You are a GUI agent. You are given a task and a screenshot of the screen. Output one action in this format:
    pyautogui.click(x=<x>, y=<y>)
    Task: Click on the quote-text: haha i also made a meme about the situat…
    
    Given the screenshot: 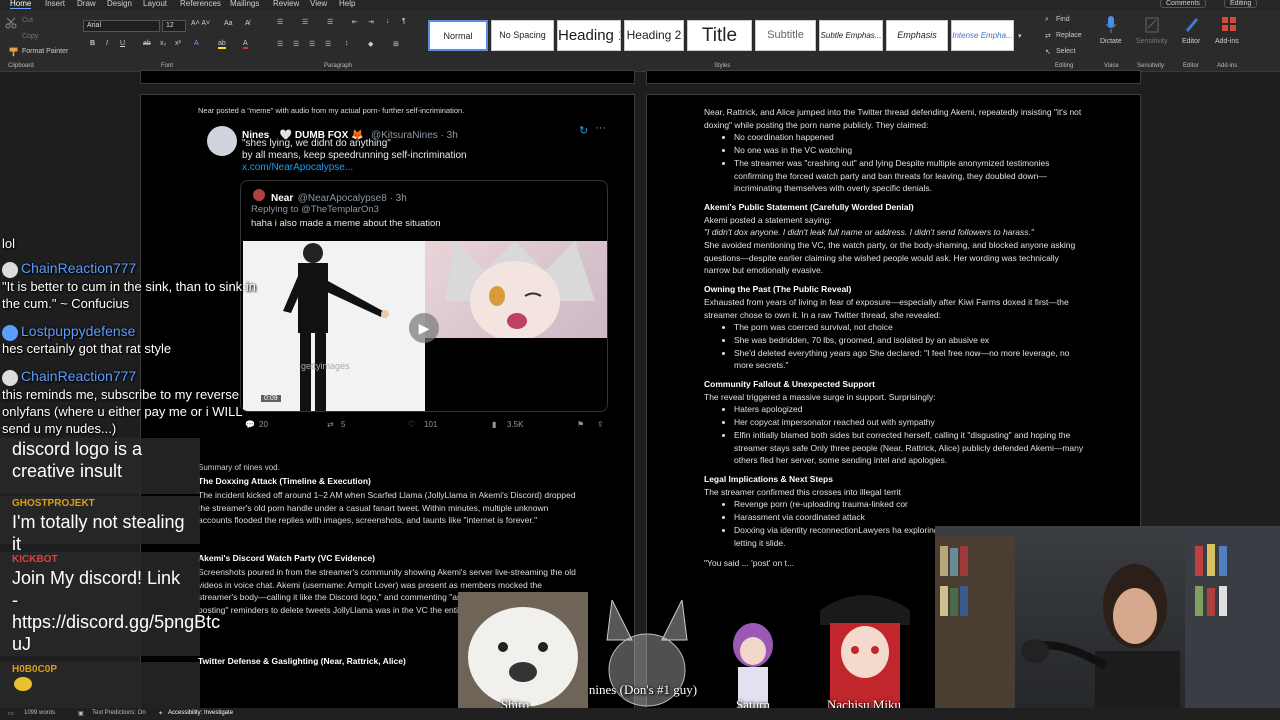 What is the action you would take?
    pyautogui.click(x=346, y=223)
    